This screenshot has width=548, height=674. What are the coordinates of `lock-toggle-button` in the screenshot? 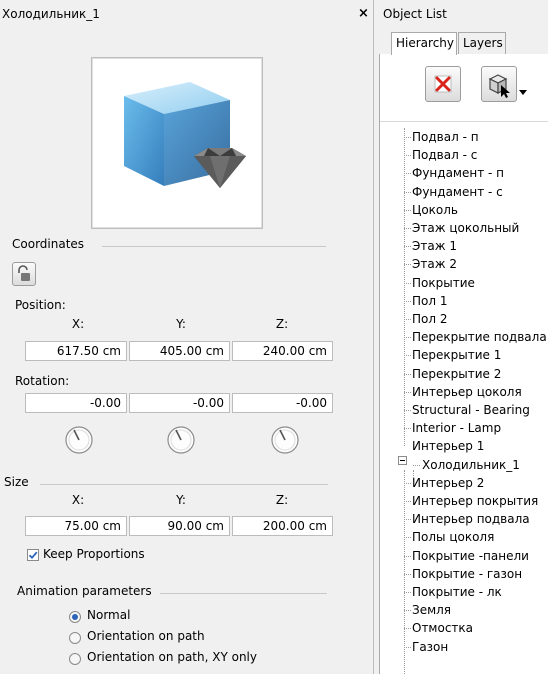 It's located at (24, 274).